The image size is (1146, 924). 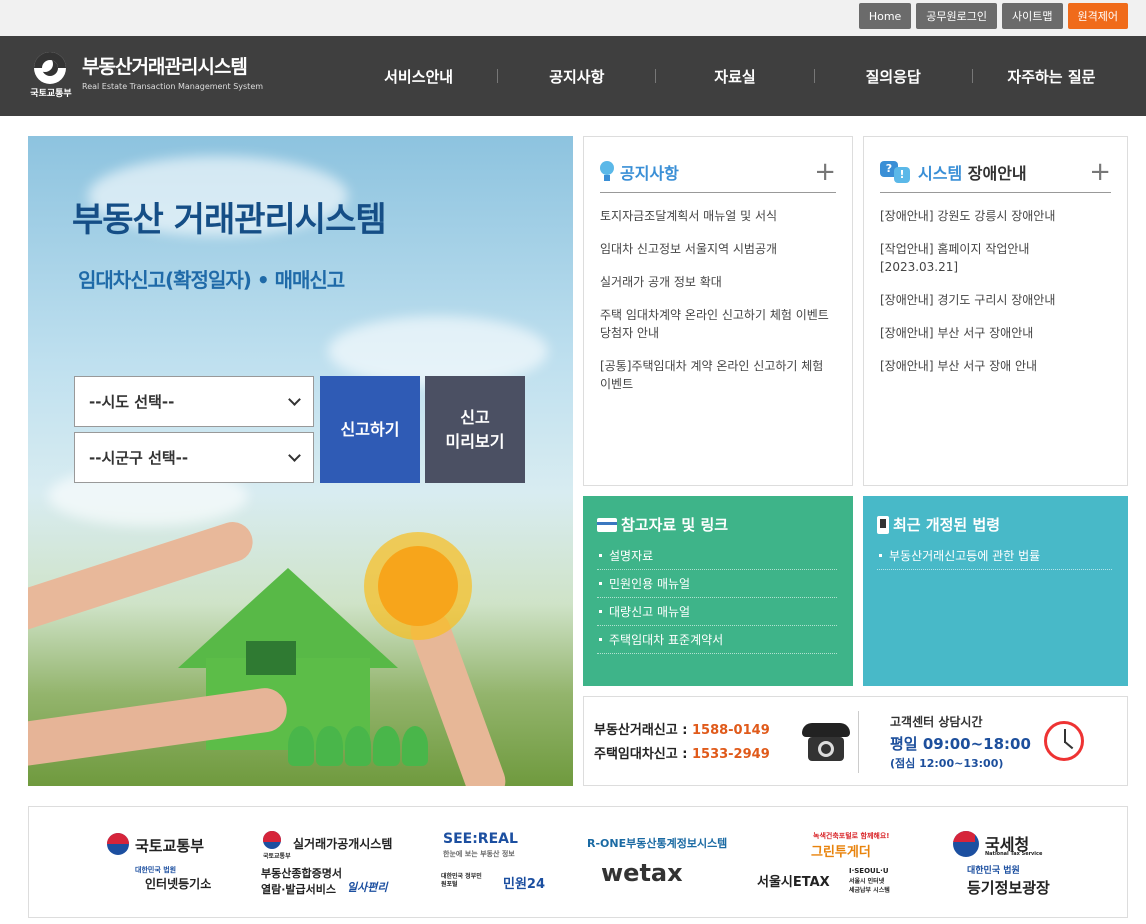 What do you see at coordinates (159, 728) in the screenshot?
I see `hero-illustration-arm` at bounding box center [159, 728].